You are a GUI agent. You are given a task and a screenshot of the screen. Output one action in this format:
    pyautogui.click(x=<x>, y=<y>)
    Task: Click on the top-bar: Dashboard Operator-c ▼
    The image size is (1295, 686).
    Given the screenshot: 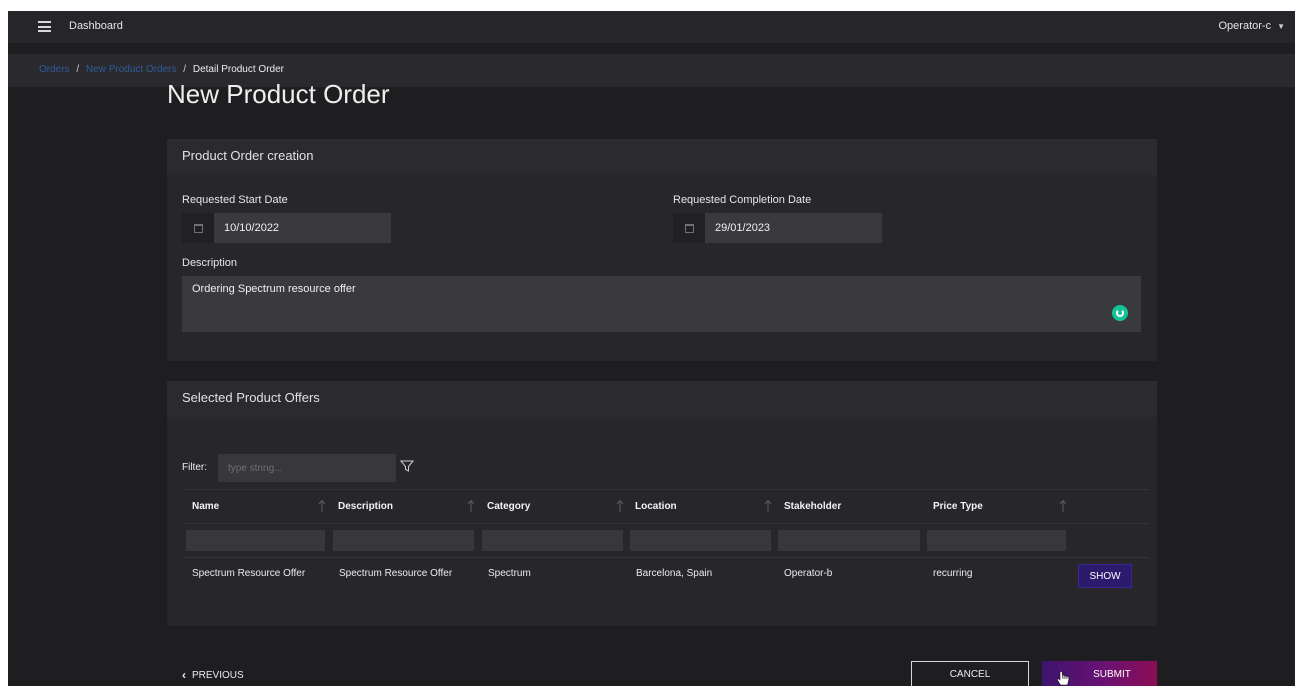 What is the action you would take?
    pyautogui.click(x=651, y=27)
    